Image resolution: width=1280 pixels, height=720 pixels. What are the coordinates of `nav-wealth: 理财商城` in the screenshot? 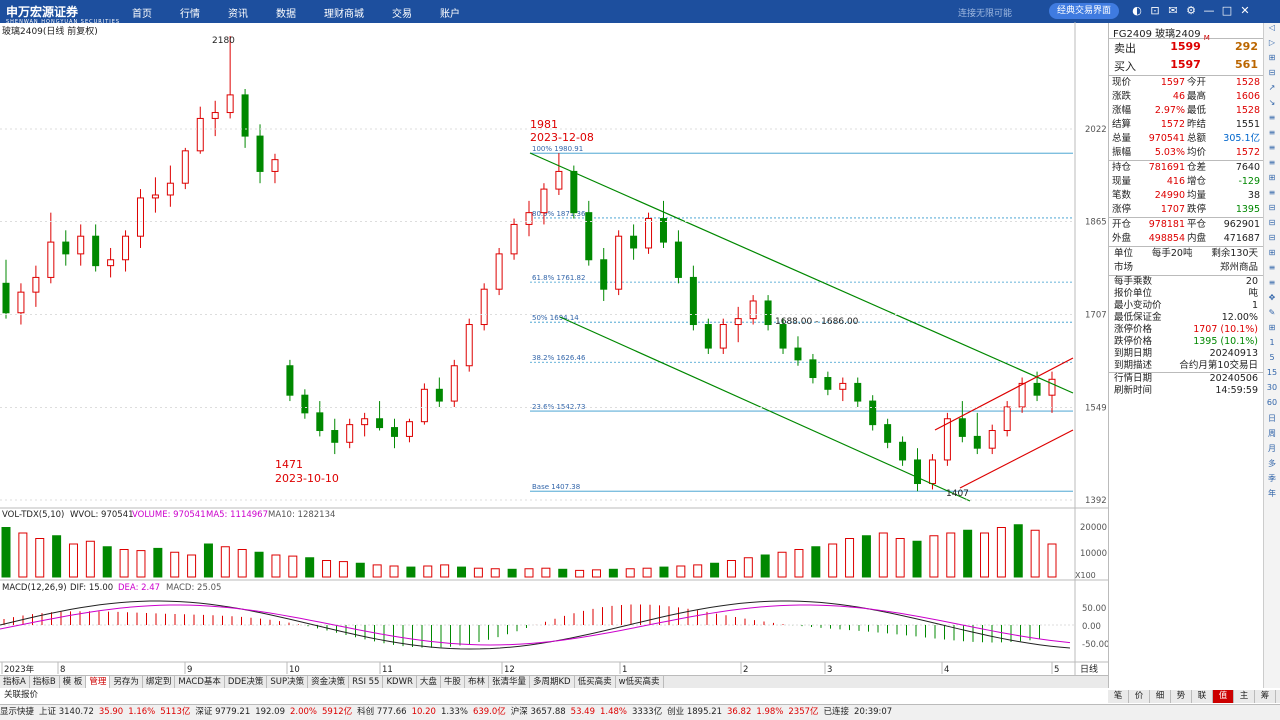 It's located at (344, 12).